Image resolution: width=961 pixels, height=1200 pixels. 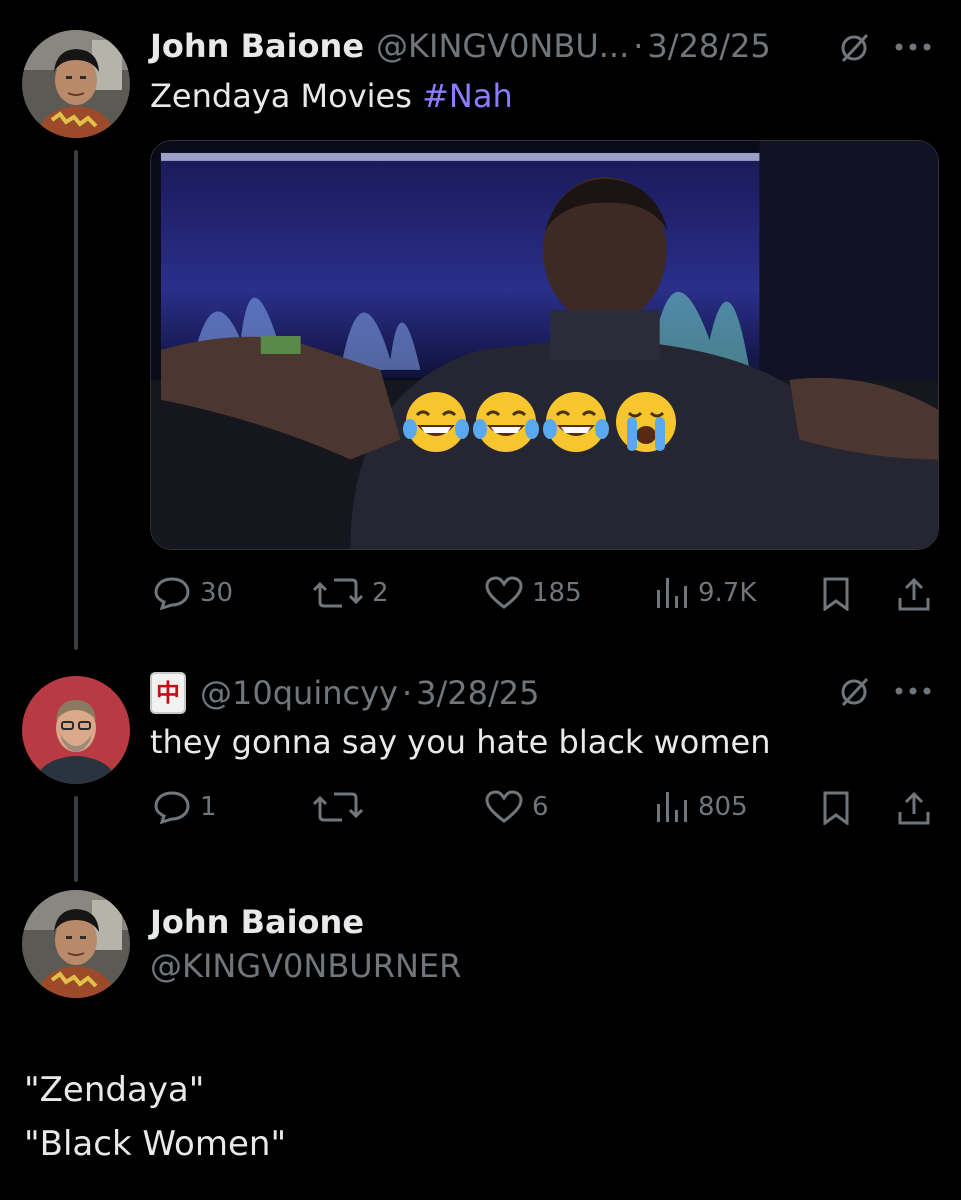 I want to click on author-handle-row: @KINGV0NBURNER, so click(x=305, y=966).